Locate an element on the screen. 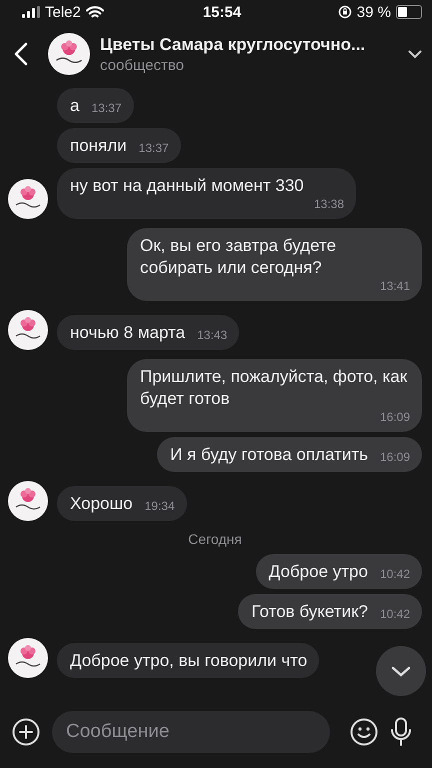  message-text: Готов букетик? is located at coordinates (309, 612).